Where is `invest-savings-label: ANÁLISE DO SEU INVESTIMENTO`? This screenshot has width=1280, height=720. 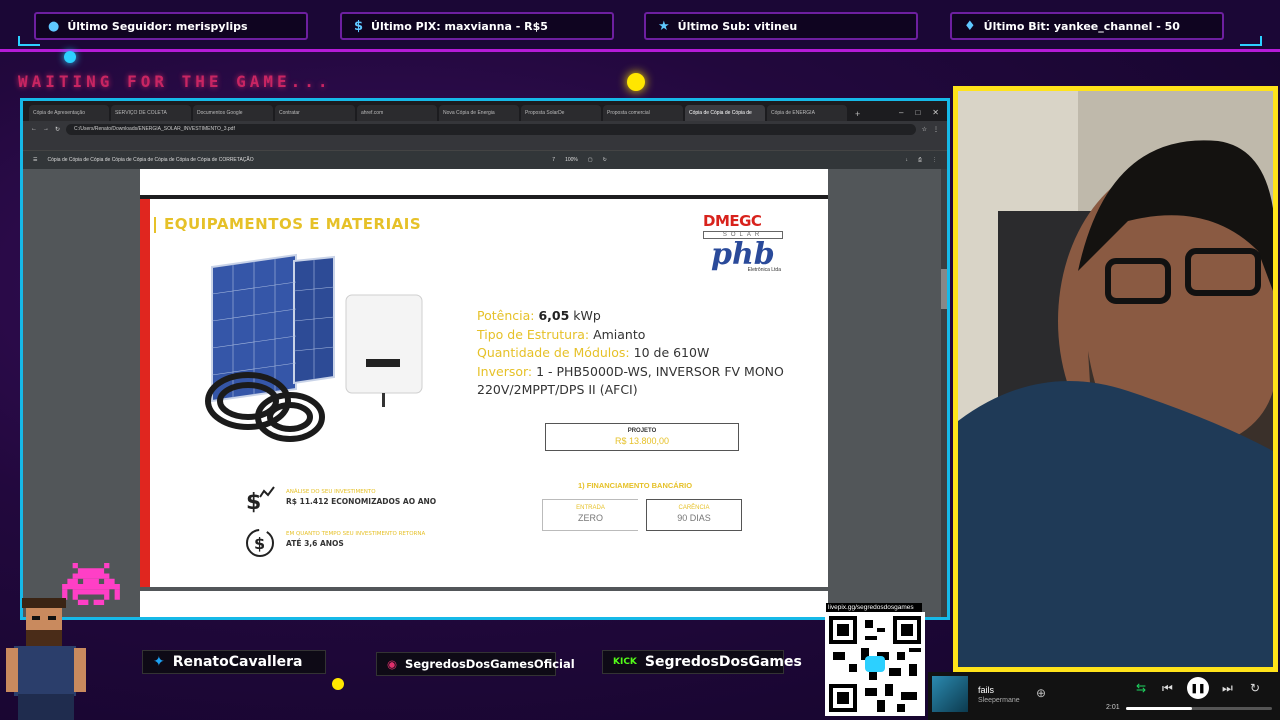
invest-savings-label: ANÁLISE DO SEU INVESTIMENTO is located at coordinates (331, 492).